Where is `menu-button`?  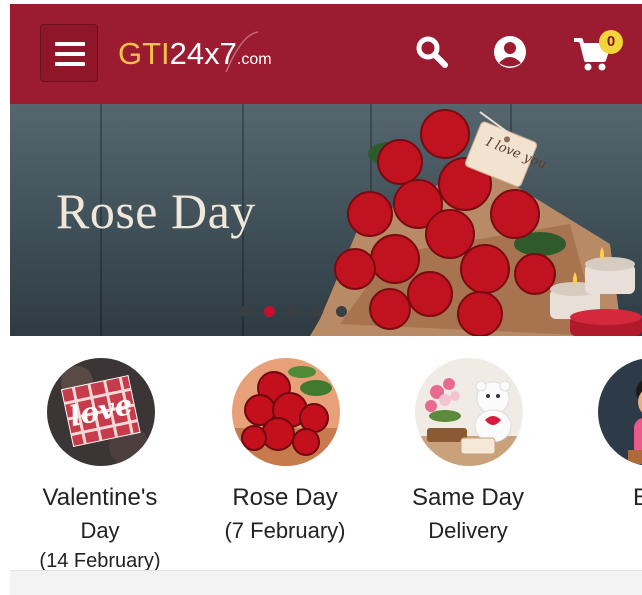 menu-button is located at coordinates (69, 53).